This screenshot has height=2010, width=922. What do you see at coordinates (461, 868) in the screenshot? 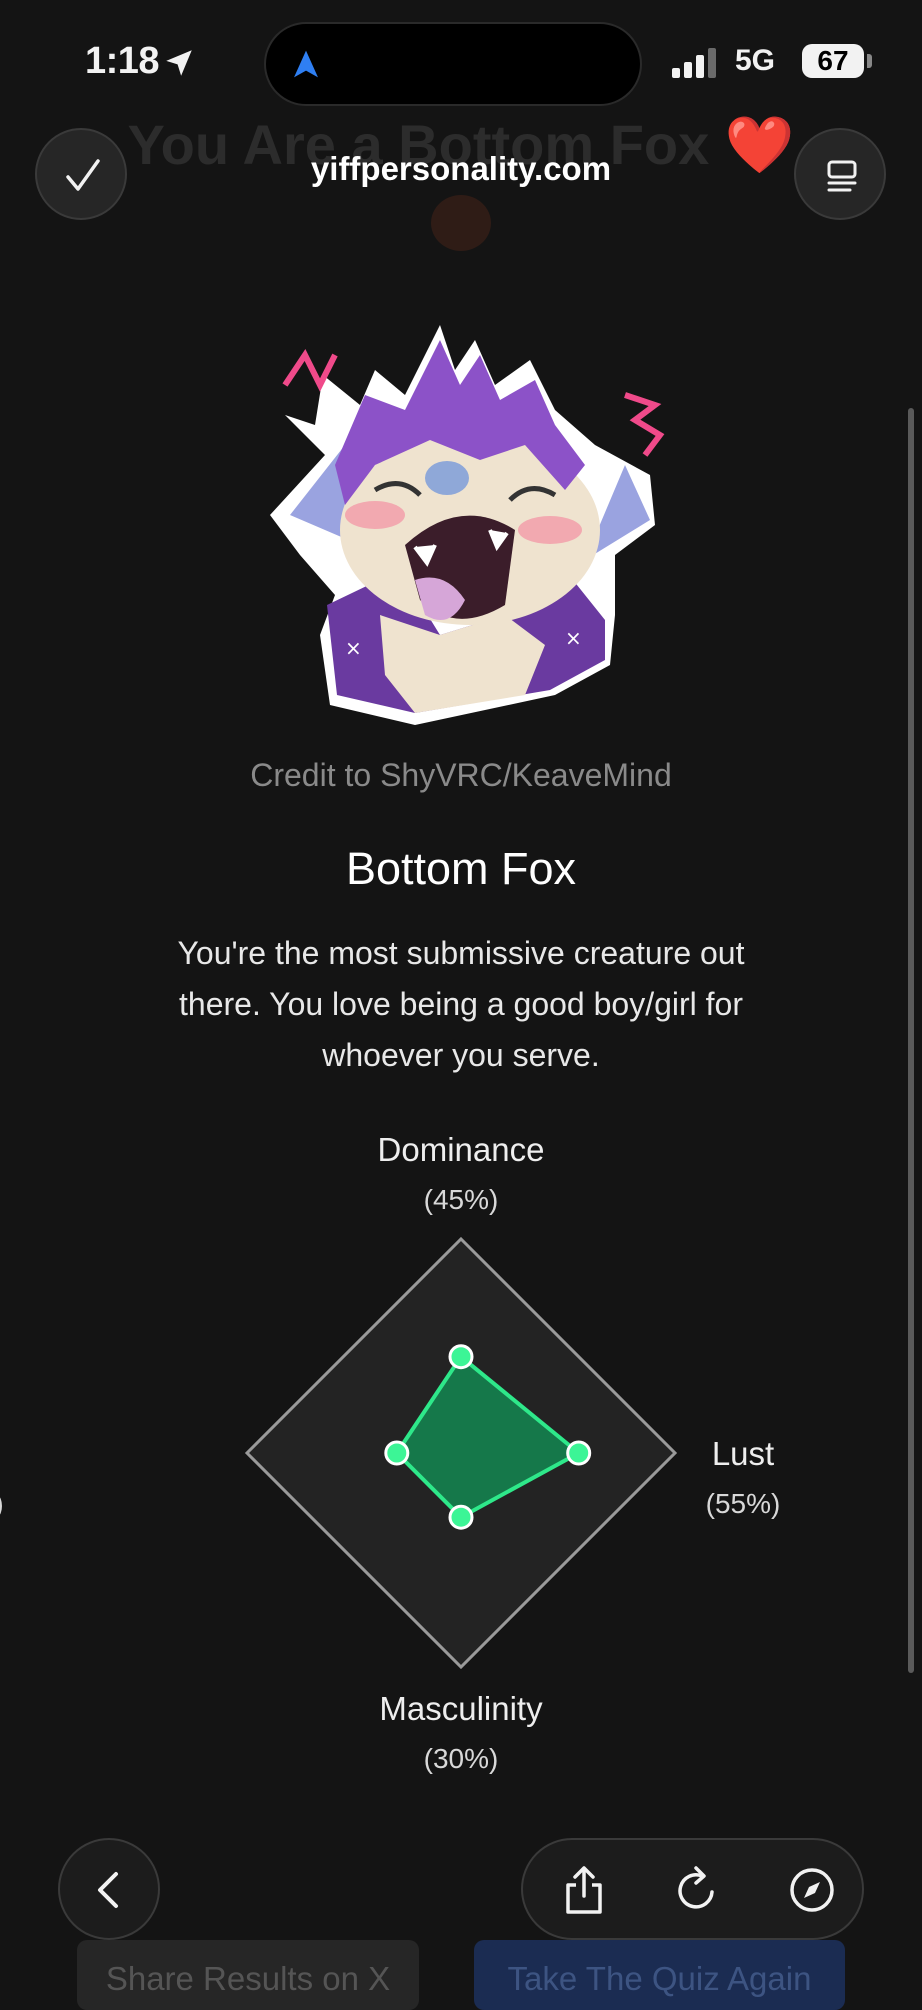
I see `result-title: Bottom Fox` at bounding box center [461, 868].